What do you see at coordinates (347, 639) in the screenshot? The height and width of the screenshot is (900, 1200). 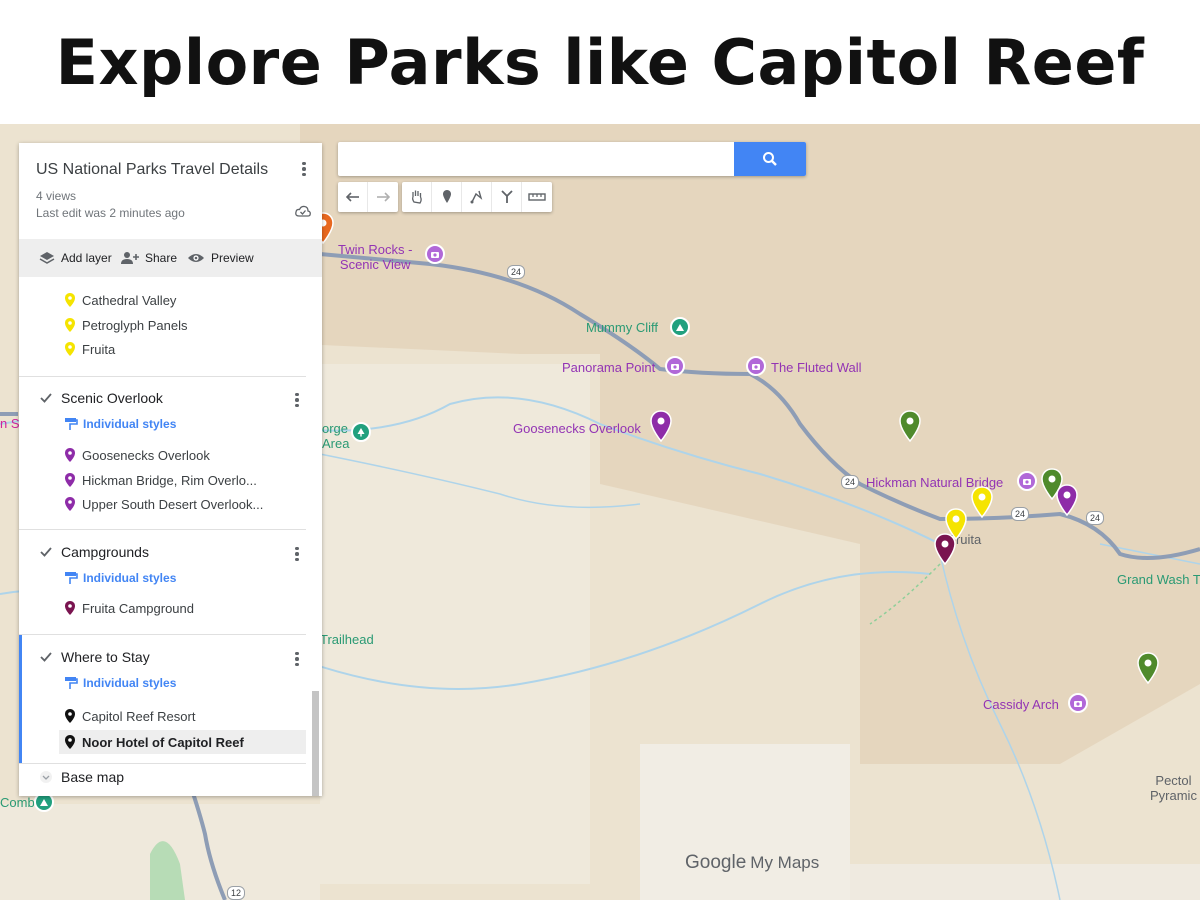 I see `poi-label-trailhead: Trailhead` at bounding box center [347, 639].